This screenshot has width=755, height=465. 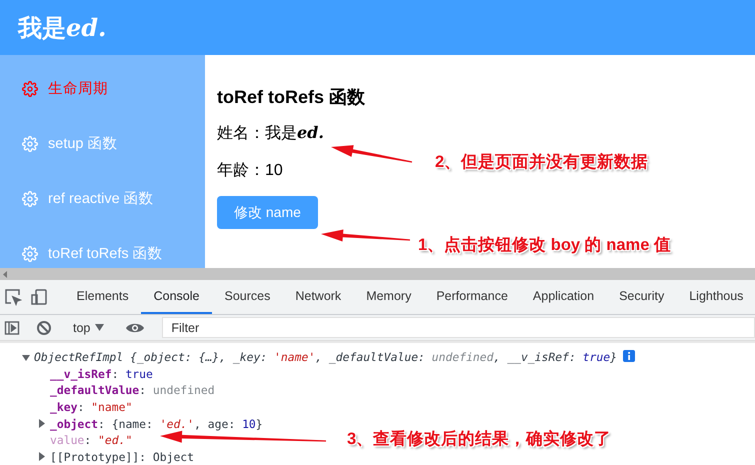 I want to click on console-line: ObjectRefImpl {_object: {…}, _key: 'name', _defaultValue: undefined, __v_isRef: true}, so click(x=325, y=357).